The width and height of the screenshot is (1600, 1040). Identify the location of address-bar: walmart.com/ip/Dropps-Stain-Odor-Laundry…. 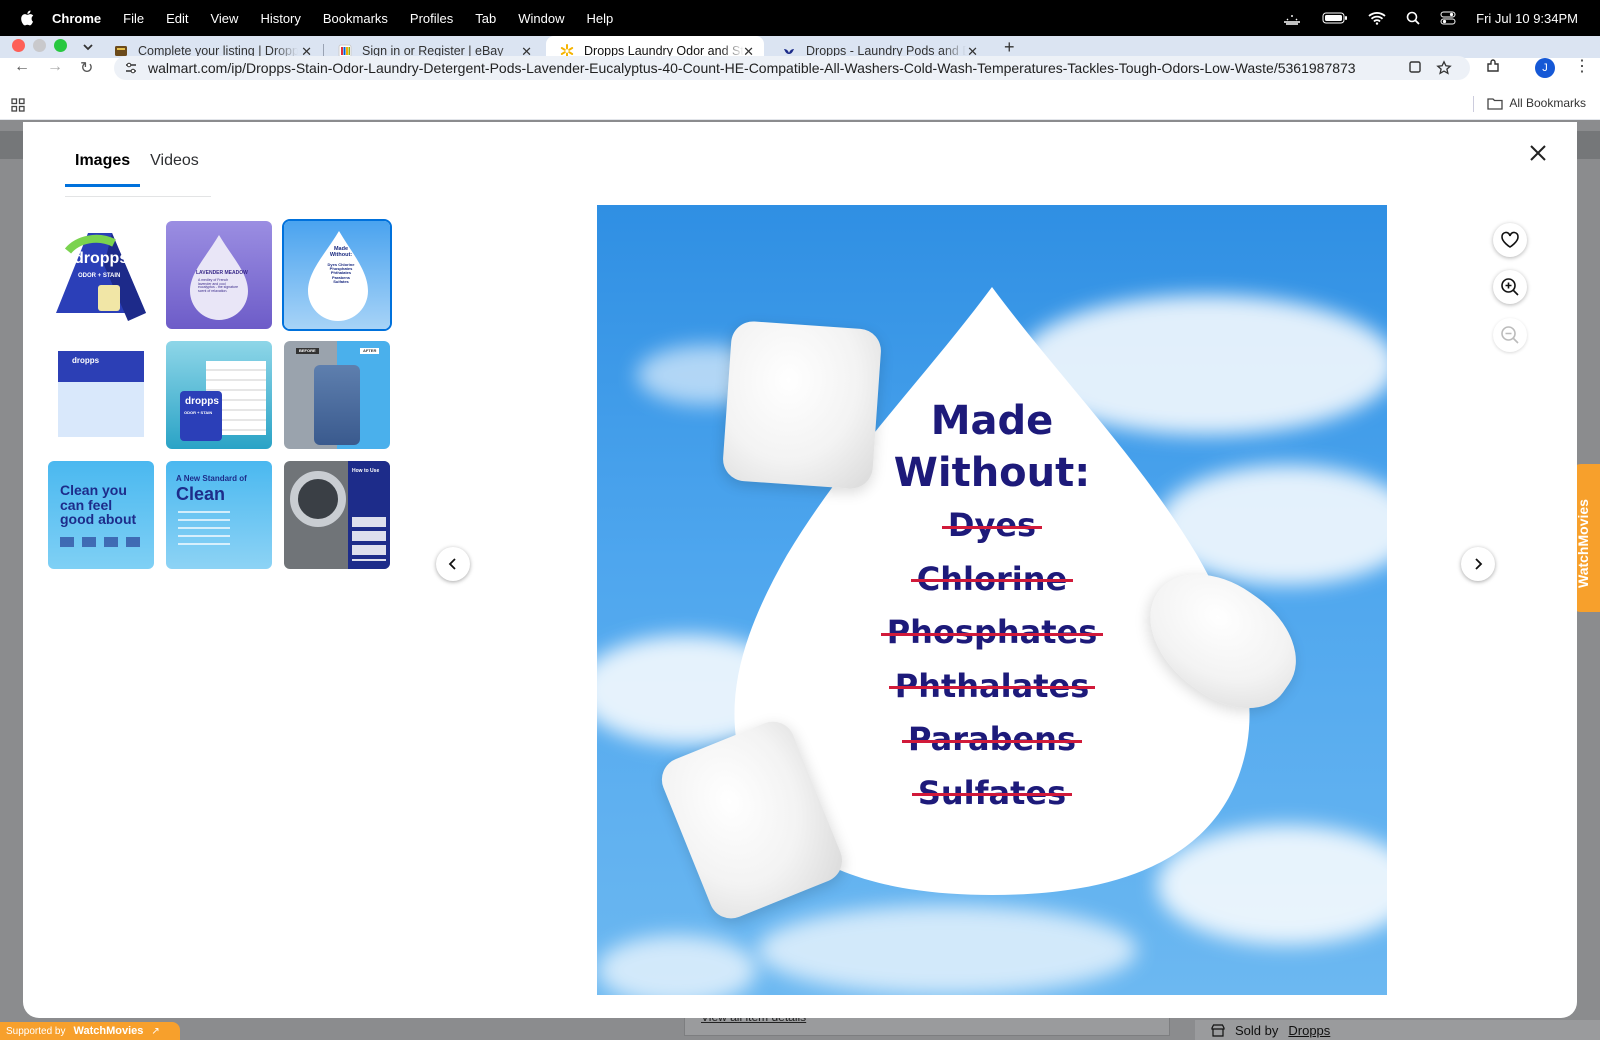
(792, 68).